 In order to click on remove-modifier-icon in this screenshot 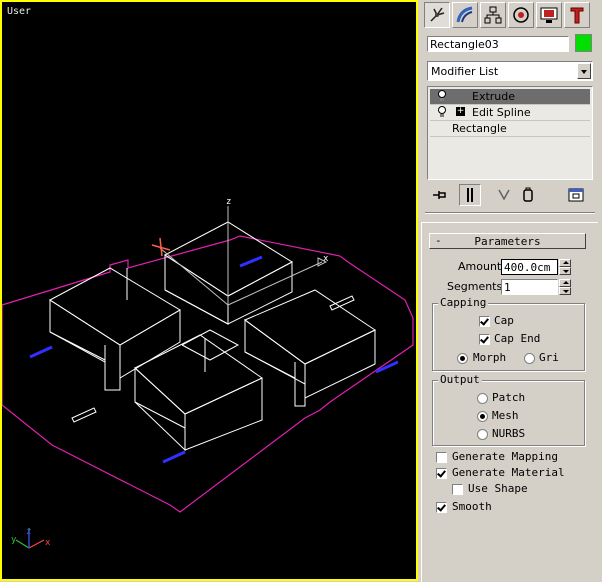, I will do `click(528, 194)`.